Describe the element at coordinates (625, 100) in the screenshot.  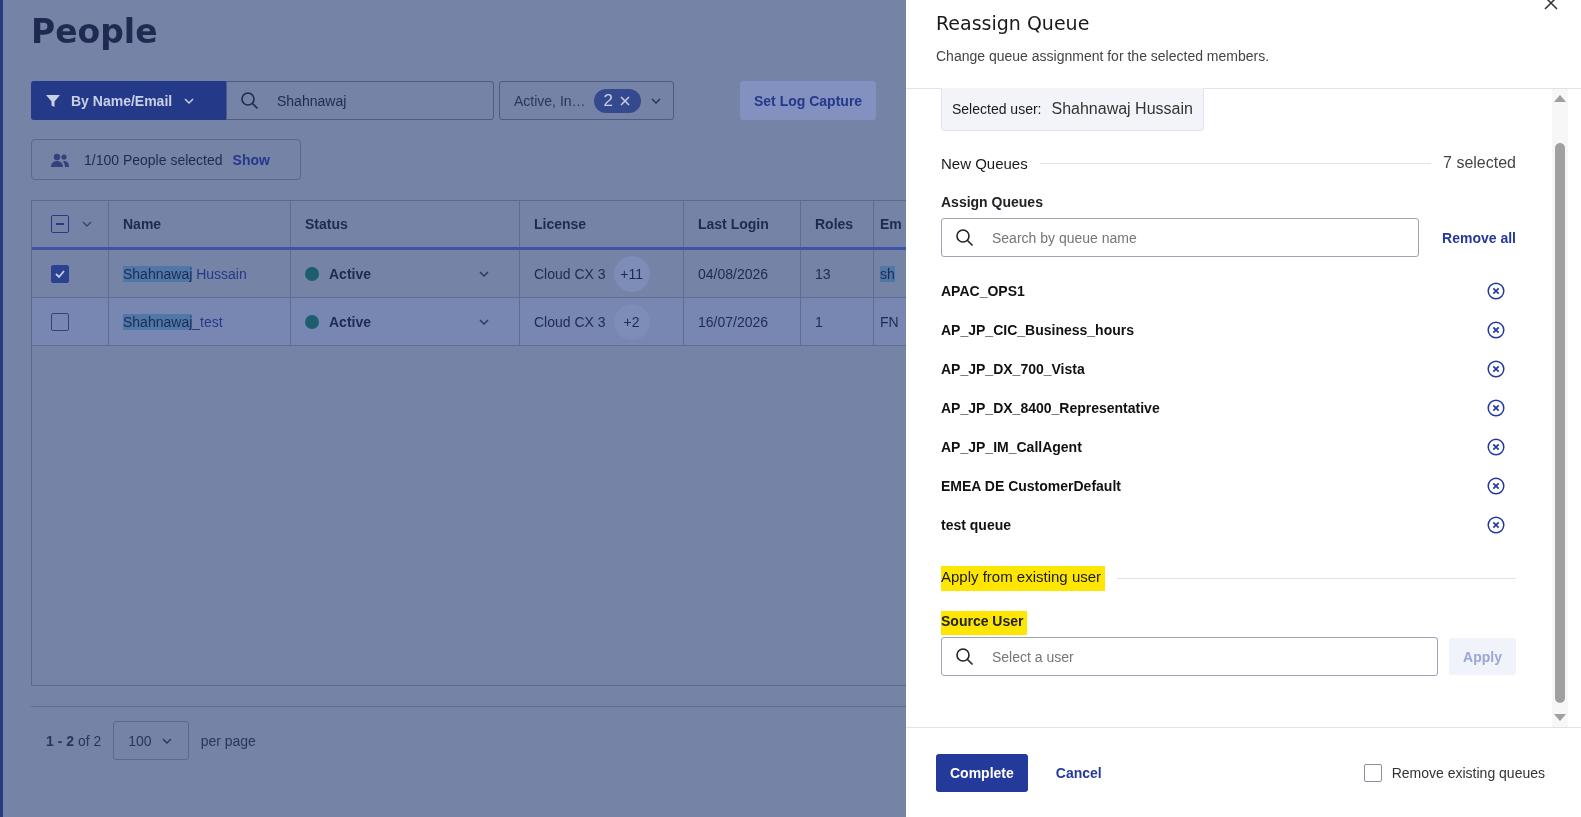
I see `clear-icon` at that location.